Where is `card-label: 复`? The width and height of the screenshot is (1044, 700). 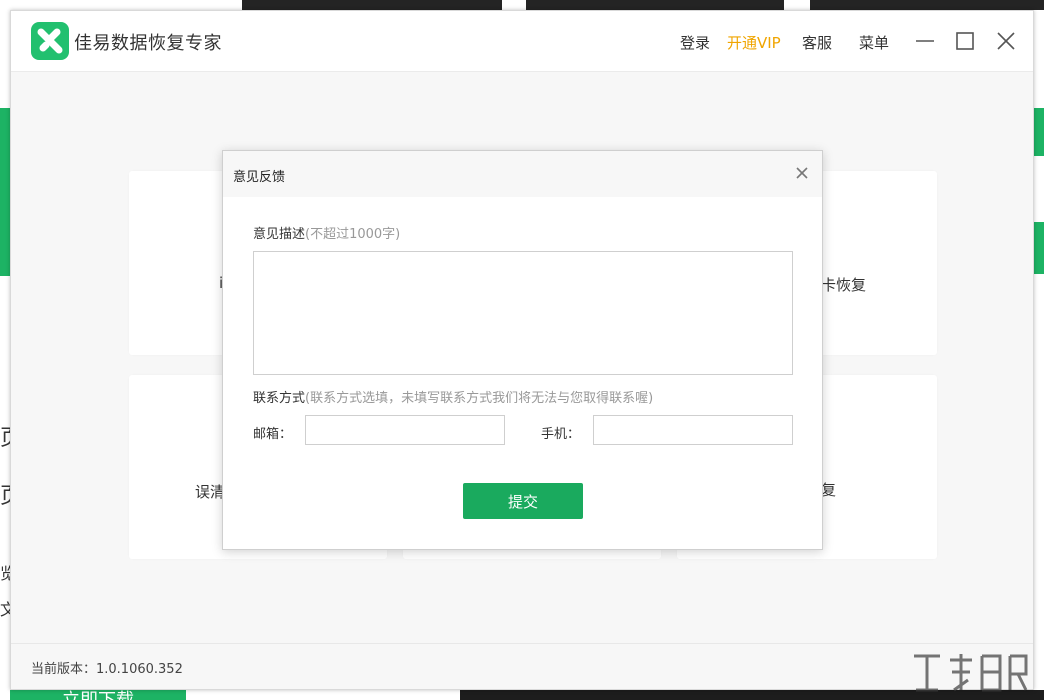 card-label: 复 is located at coordinates (829, 490).